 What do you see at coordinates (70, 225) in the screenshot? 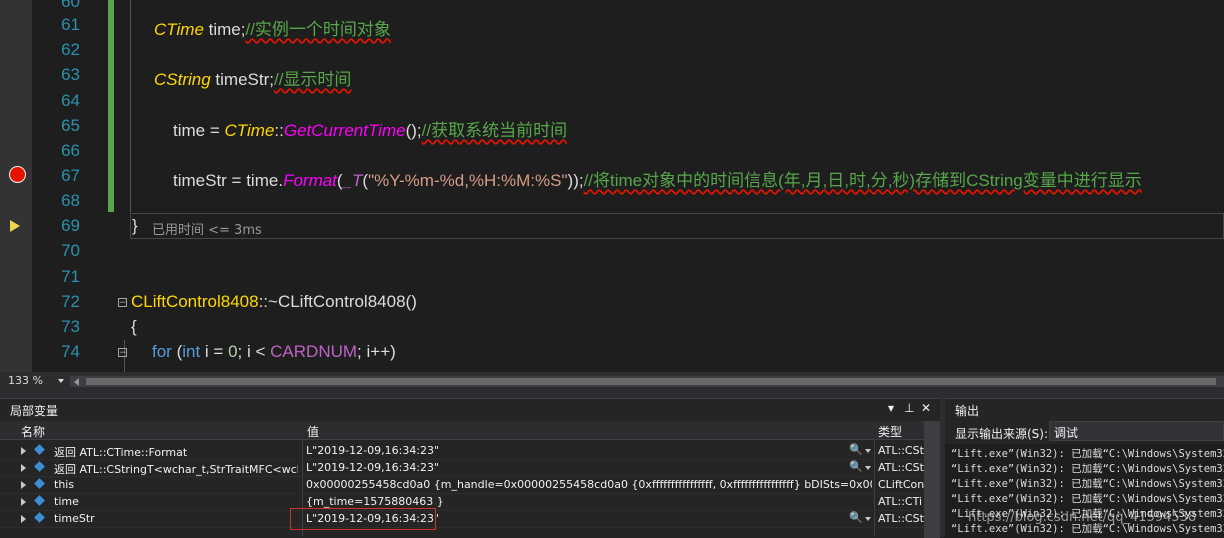
I see `line-number: 69` at bounding box center [70, 225].